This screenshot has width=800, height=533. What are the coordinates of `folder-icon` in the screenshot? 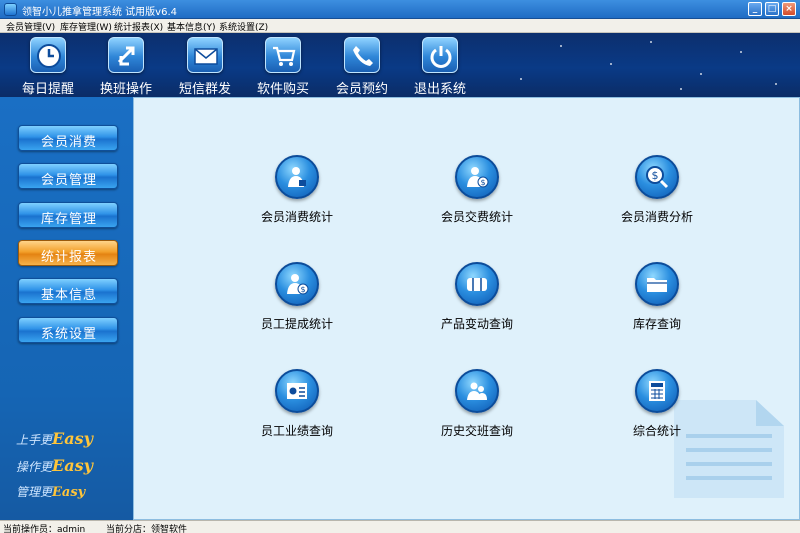 It's located at (657, 284).